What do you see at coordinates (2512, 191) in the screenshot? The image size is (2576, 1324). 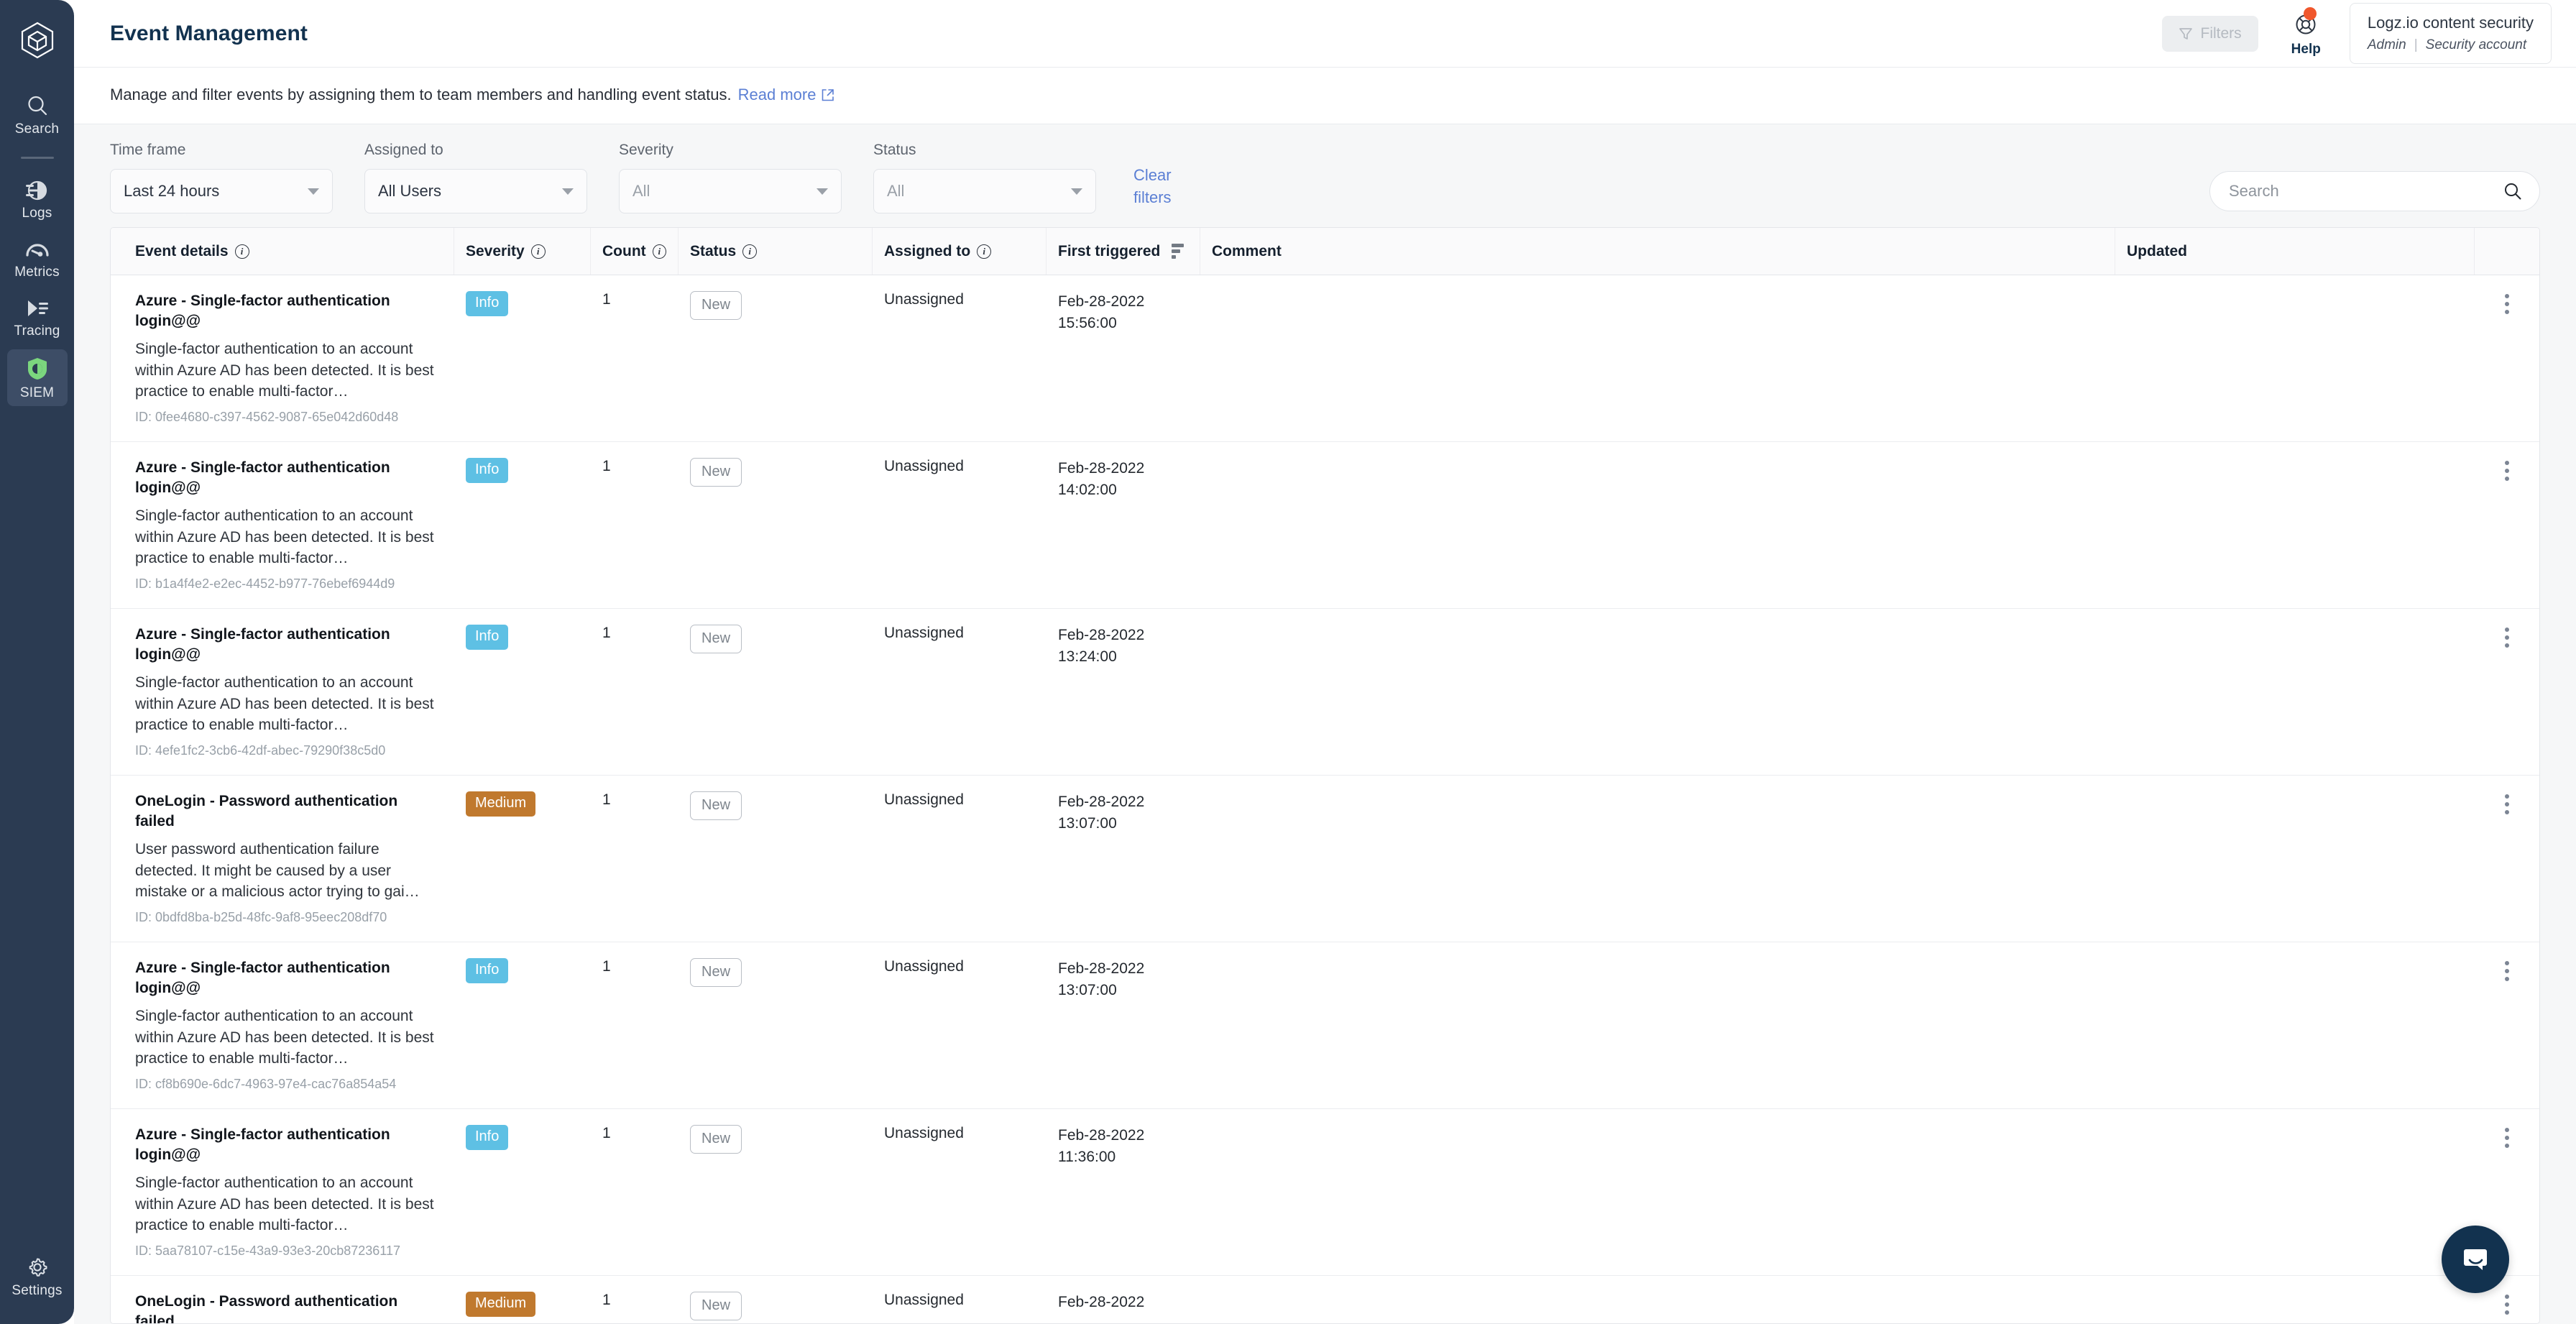 I see `search-icon` at bounding box center [2512, 191].